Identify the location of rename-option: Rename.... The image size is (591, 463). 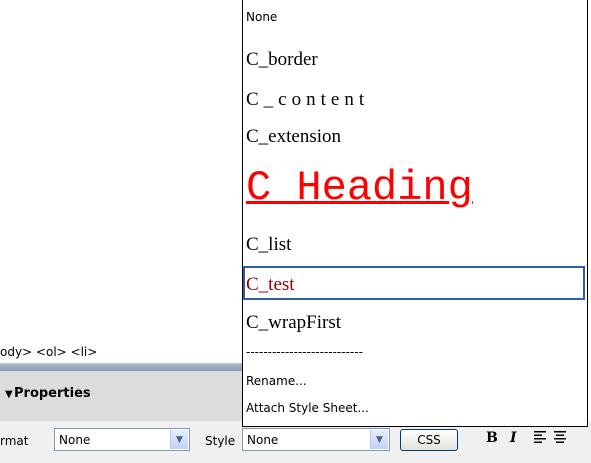
(276, 381).